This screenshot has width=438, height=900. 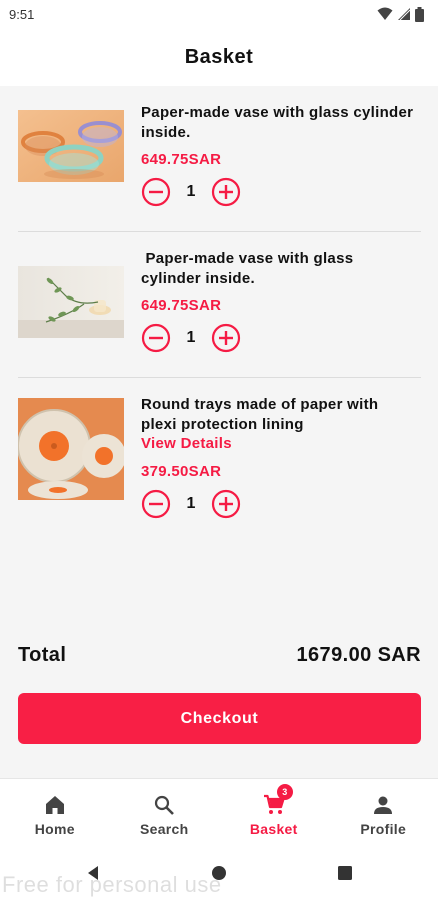 I want to click on status-icons, so click(x=400, y=14).